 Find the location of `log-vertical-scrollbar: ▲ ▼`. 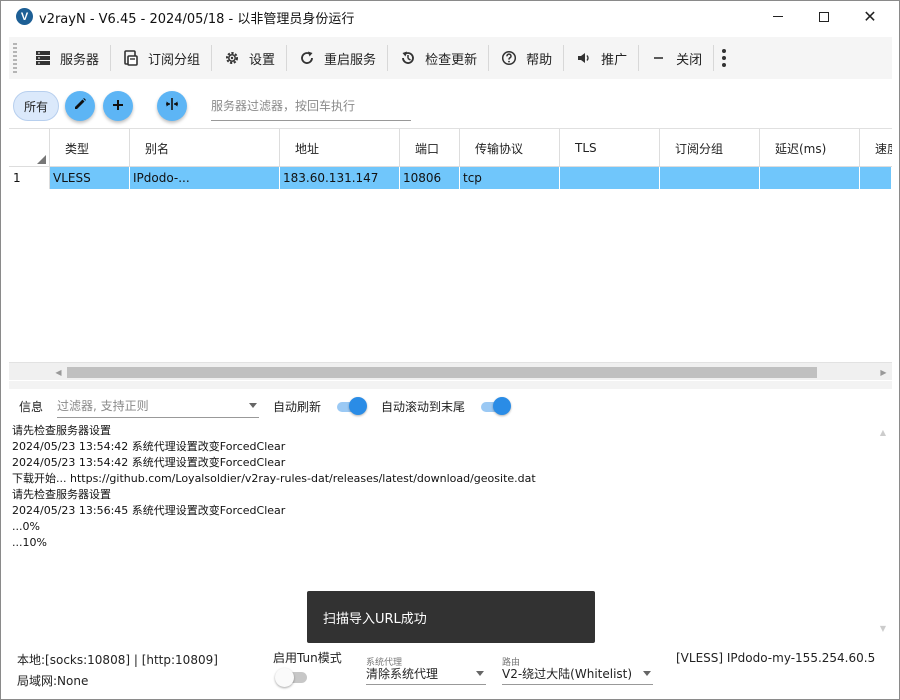

log-vertical-scrollbar: ▲ ▼ is located at coordinates (883, 532).